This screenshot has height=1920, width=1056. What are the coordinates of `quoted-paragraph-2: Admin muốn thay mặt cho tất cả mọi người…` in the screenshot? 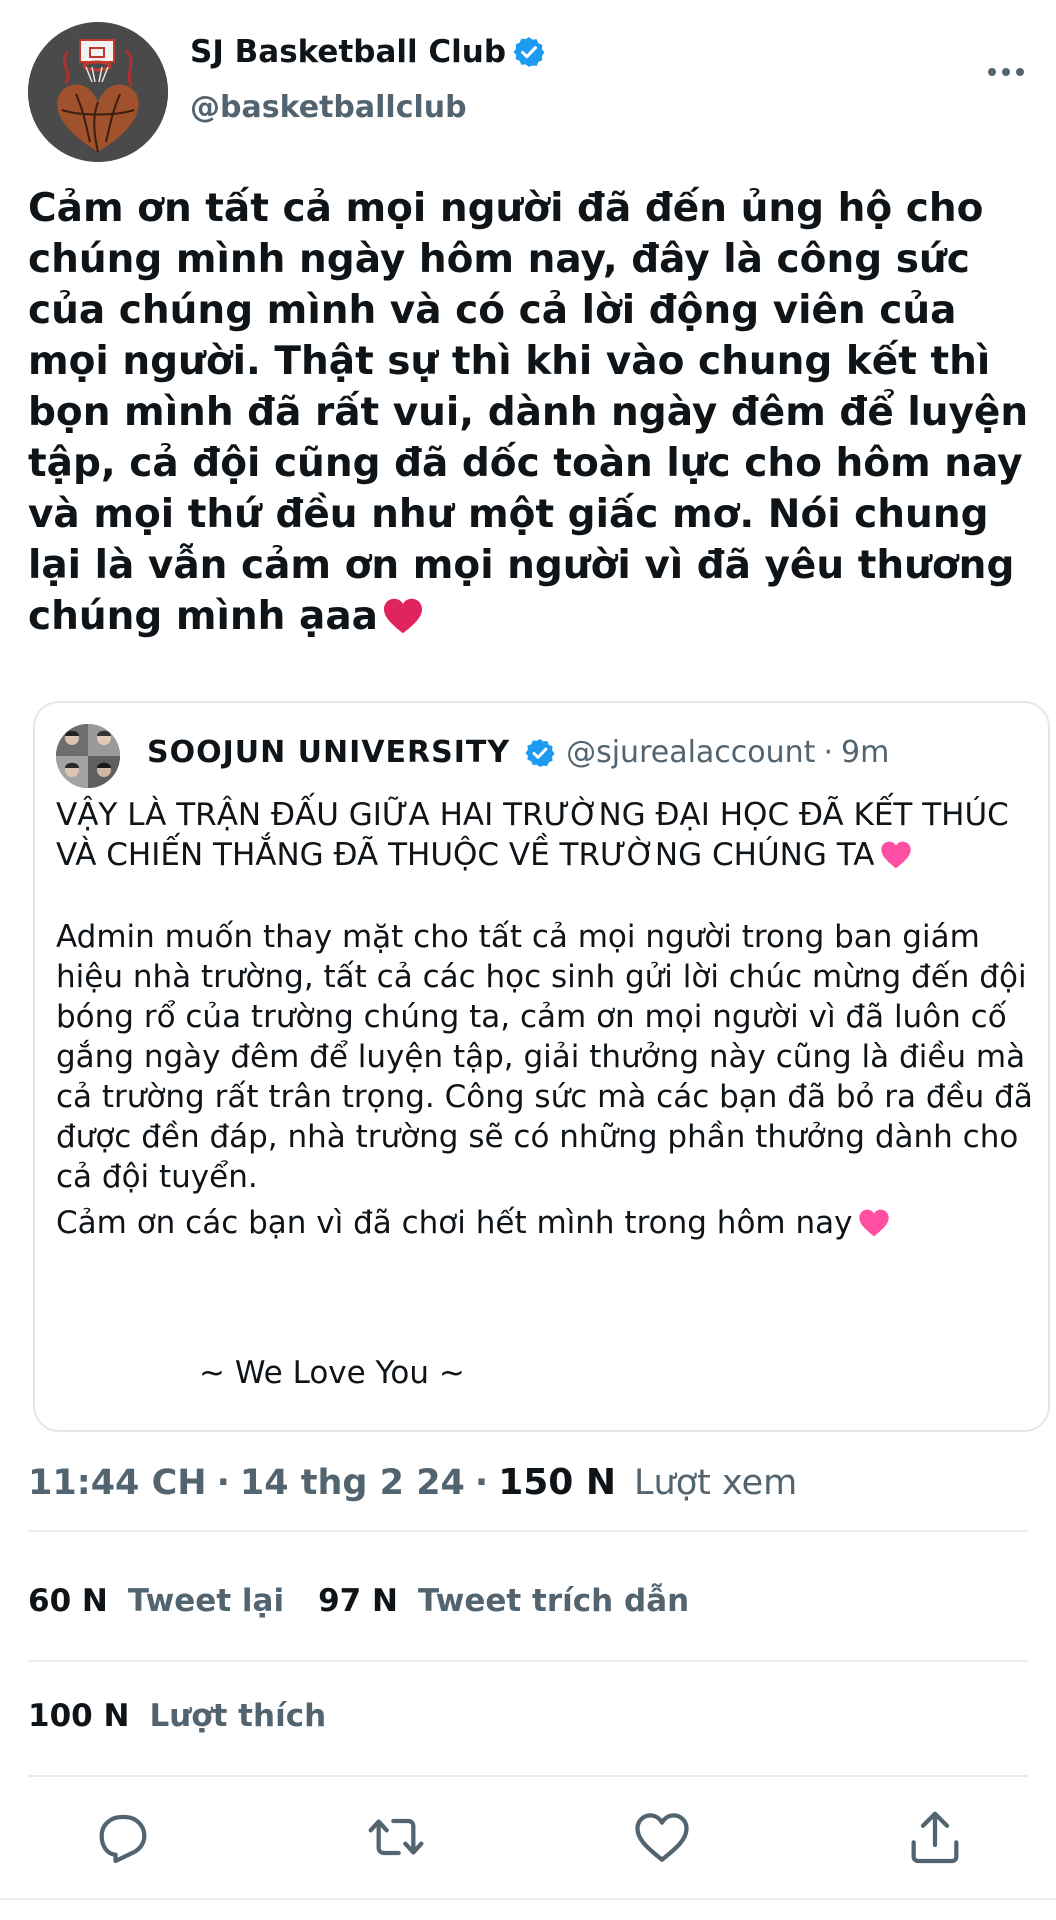 It's located at (549, 1057).